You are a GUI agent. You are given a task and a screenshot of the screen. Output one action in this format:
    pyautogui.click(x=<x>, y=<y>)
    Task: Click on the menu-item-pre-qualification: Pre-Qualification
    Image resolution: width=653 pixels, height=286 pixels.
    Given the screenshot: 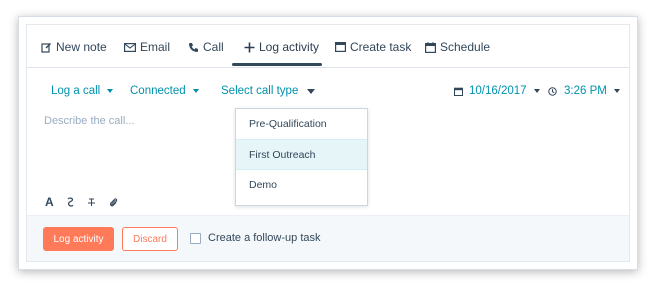 What is the action you would take?
    pyautogui.click(x=301, y=124)
    